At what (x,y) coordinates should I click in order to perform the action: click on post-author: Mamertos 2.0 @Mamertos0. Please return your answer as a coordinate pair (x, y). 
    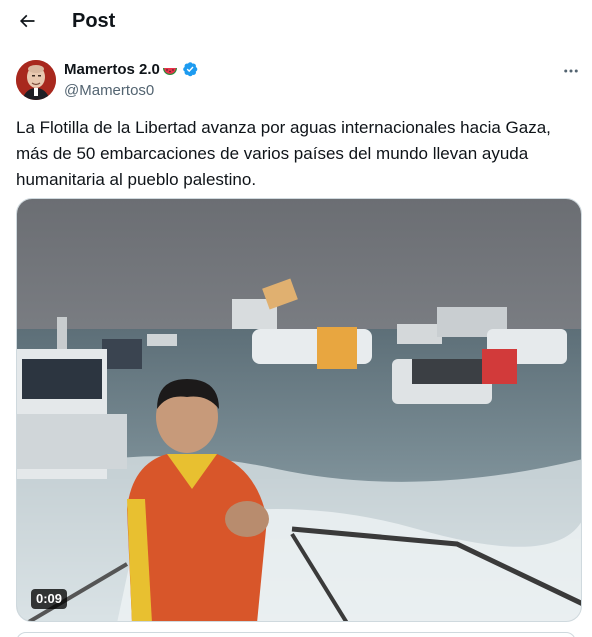
    Looking at the image, I should click on (132, 80).